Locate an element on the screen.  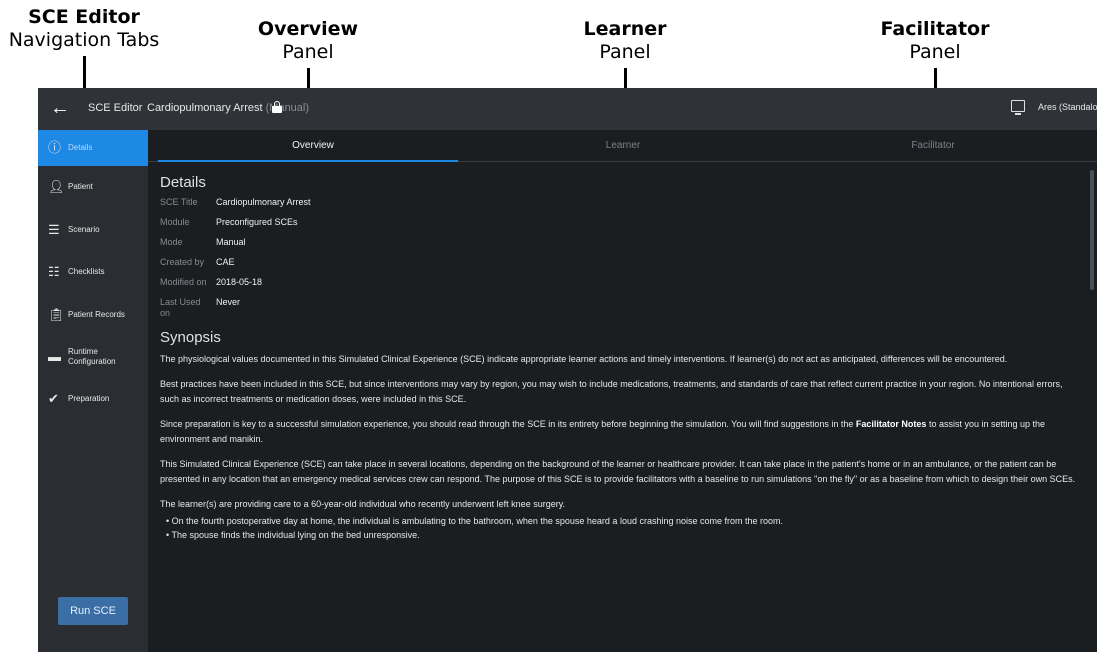
facilitator-notes-emphasis: Facilitator Notes is located at coordinates (891, 424).